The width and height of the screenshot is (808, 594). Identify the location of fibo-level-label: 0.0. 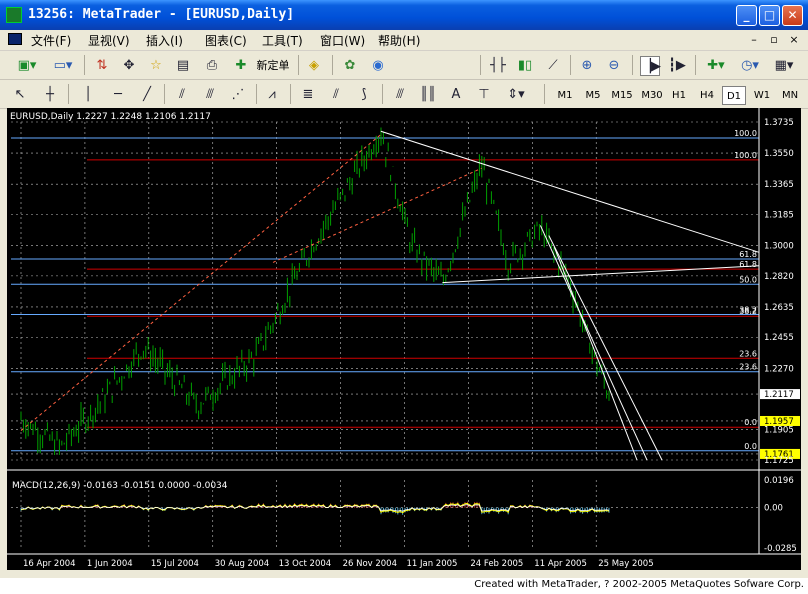
(750, 422).